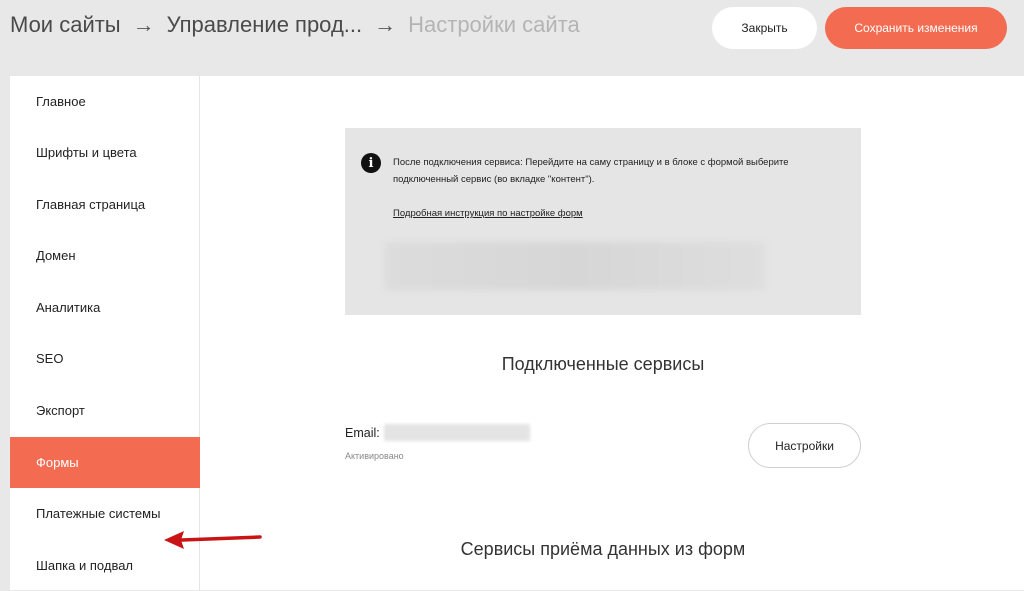 The width and height of the screenshot is (1024, 591). What do you see at coordinates (603, 364) in the screenshot?
I see `connected-services-title: Подключенные сервисы` at bounding box center [603, 364].